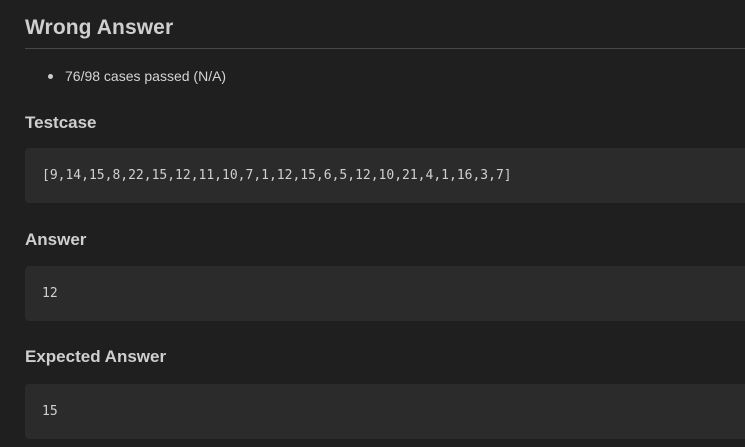  I want to click on result-title: Wrong Answer, so click(99, 27).